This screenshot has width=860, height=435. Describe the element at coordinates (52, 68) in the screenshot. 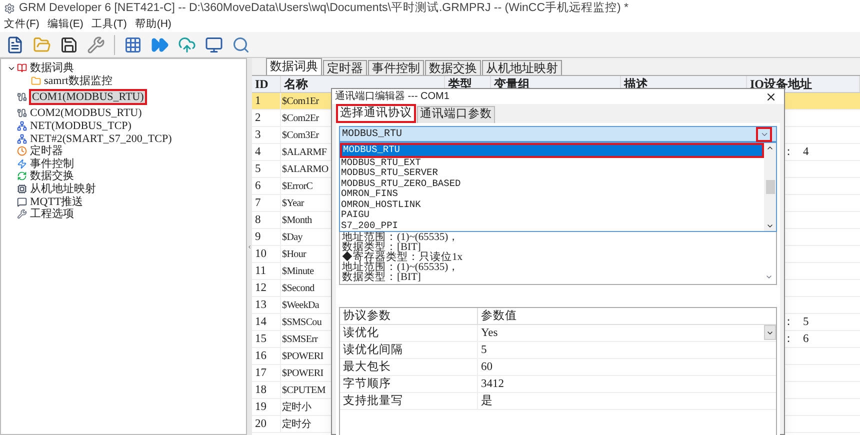

I see `tree-item: 数据词典` at that location.